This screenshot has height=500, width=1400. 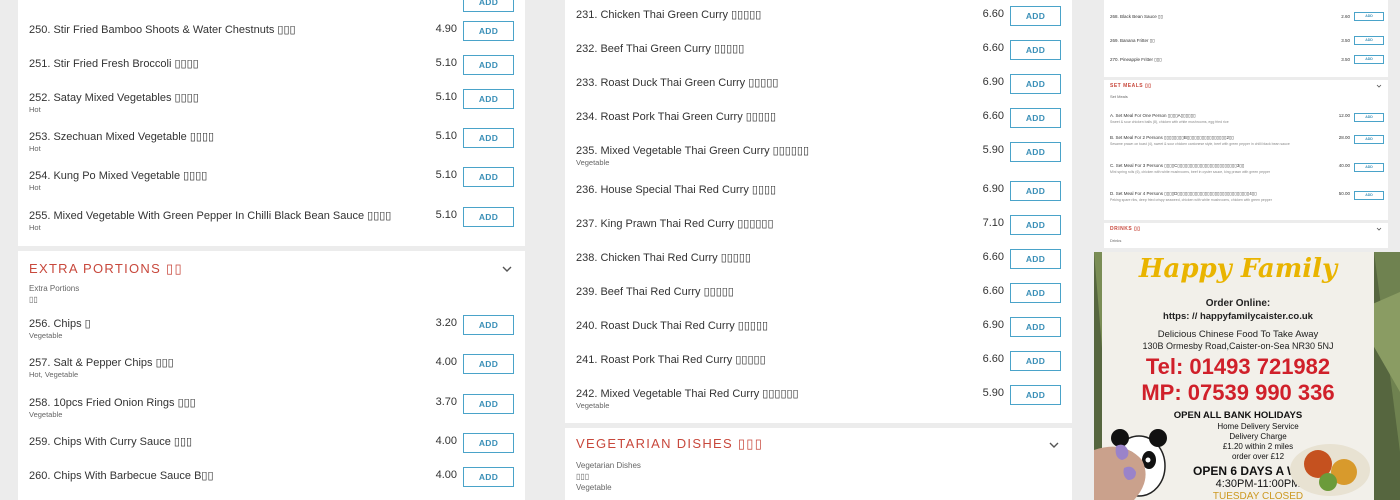 I want to click on section-description-cn: ▯▯▯, so click(x=583, y=476).